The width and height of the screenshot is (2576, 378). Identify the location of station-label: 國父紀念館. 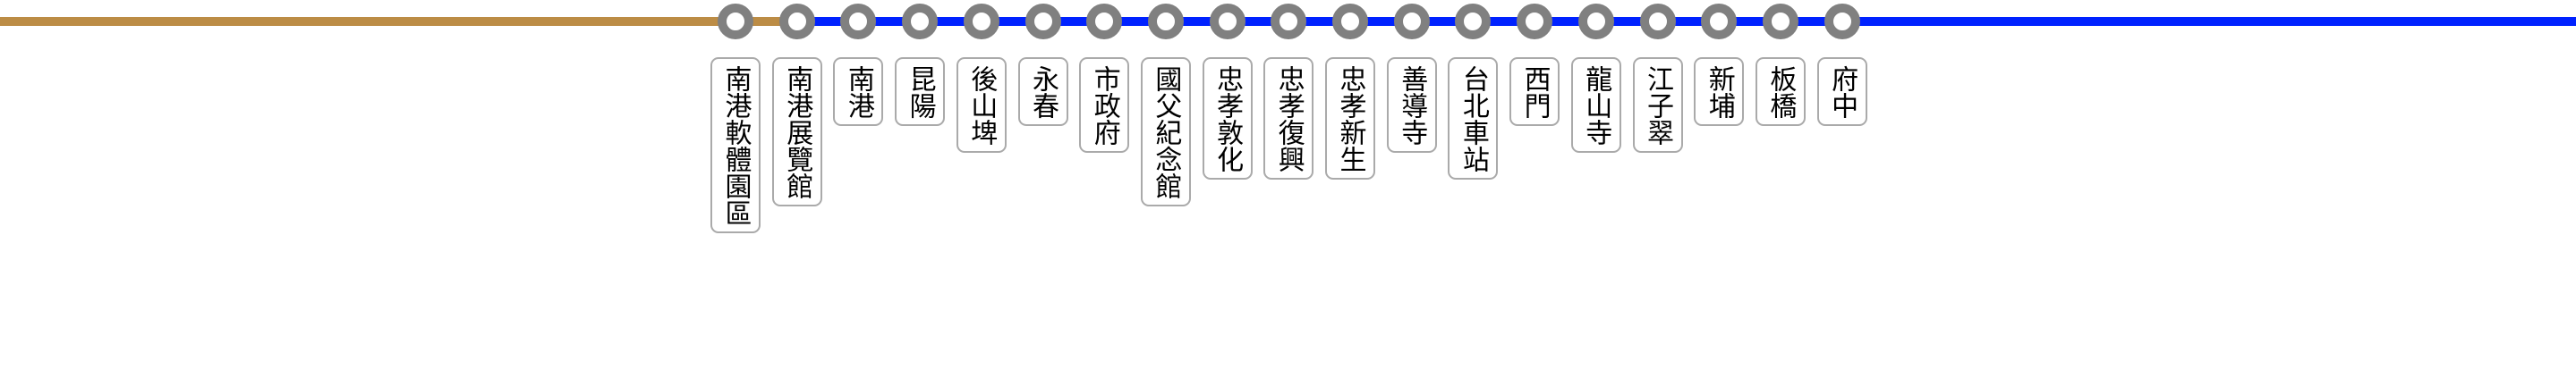
(1165, 131).